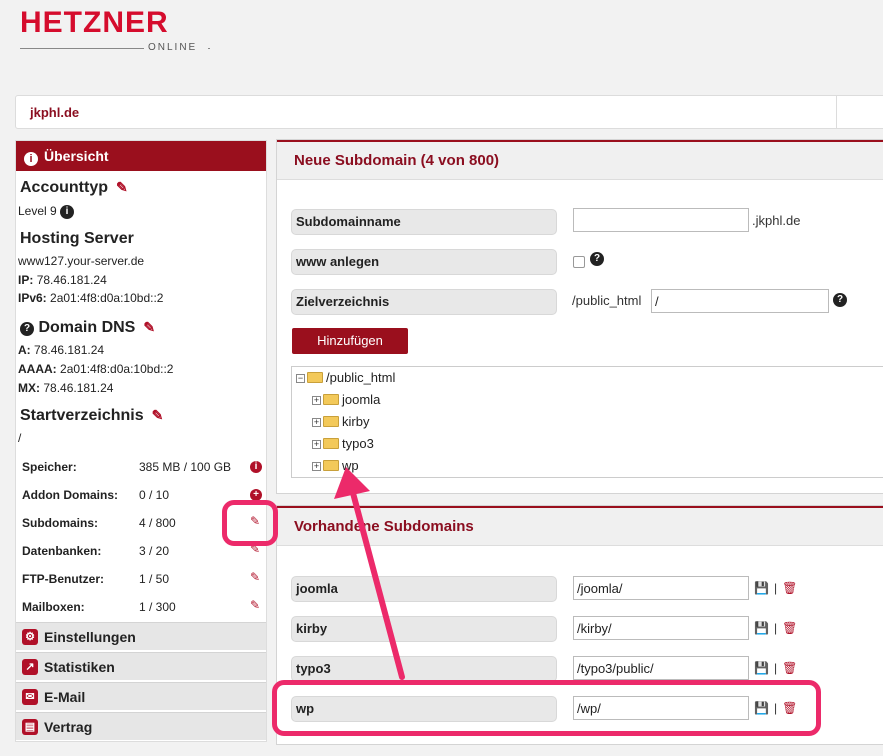  What do you see at coordinates (55, 112) in the screenshot?
I see `domain-name: jkphl.de` at bounding box center [55, 112].